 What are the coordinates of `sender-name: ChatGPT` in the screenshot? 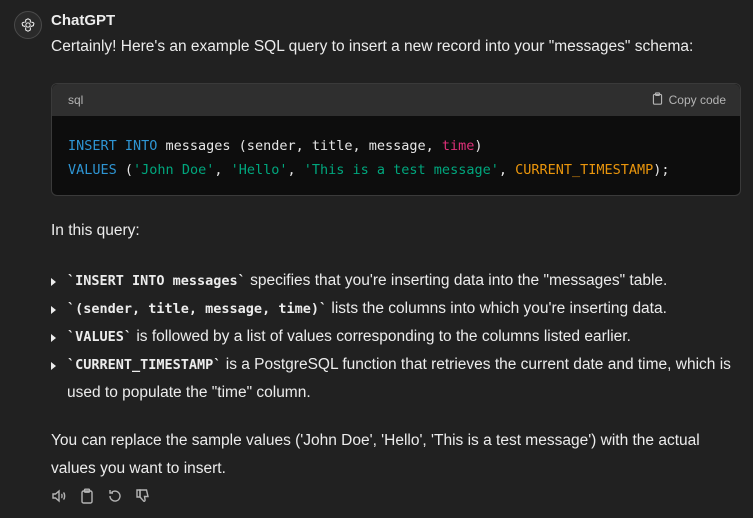 It's located at (83, 20).